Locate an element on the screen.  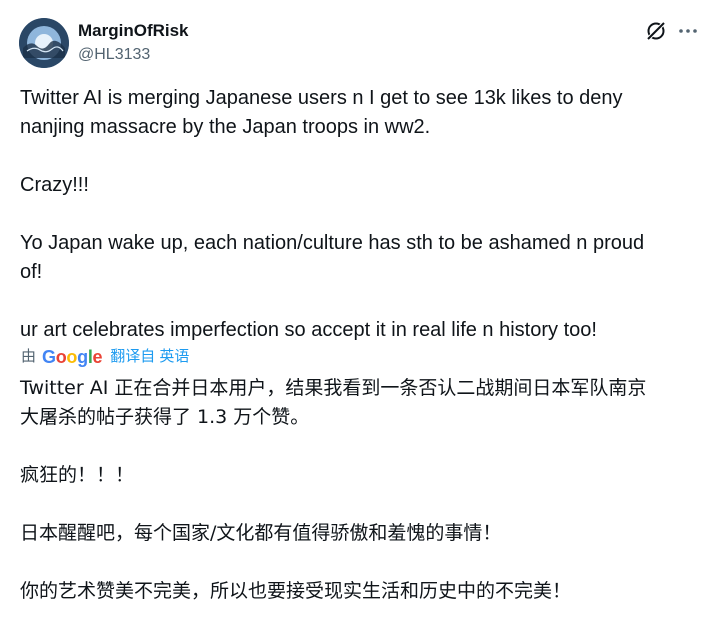
translation-attribution: 由 Google 翻译自 英语 is located at coordinates (105, 357).